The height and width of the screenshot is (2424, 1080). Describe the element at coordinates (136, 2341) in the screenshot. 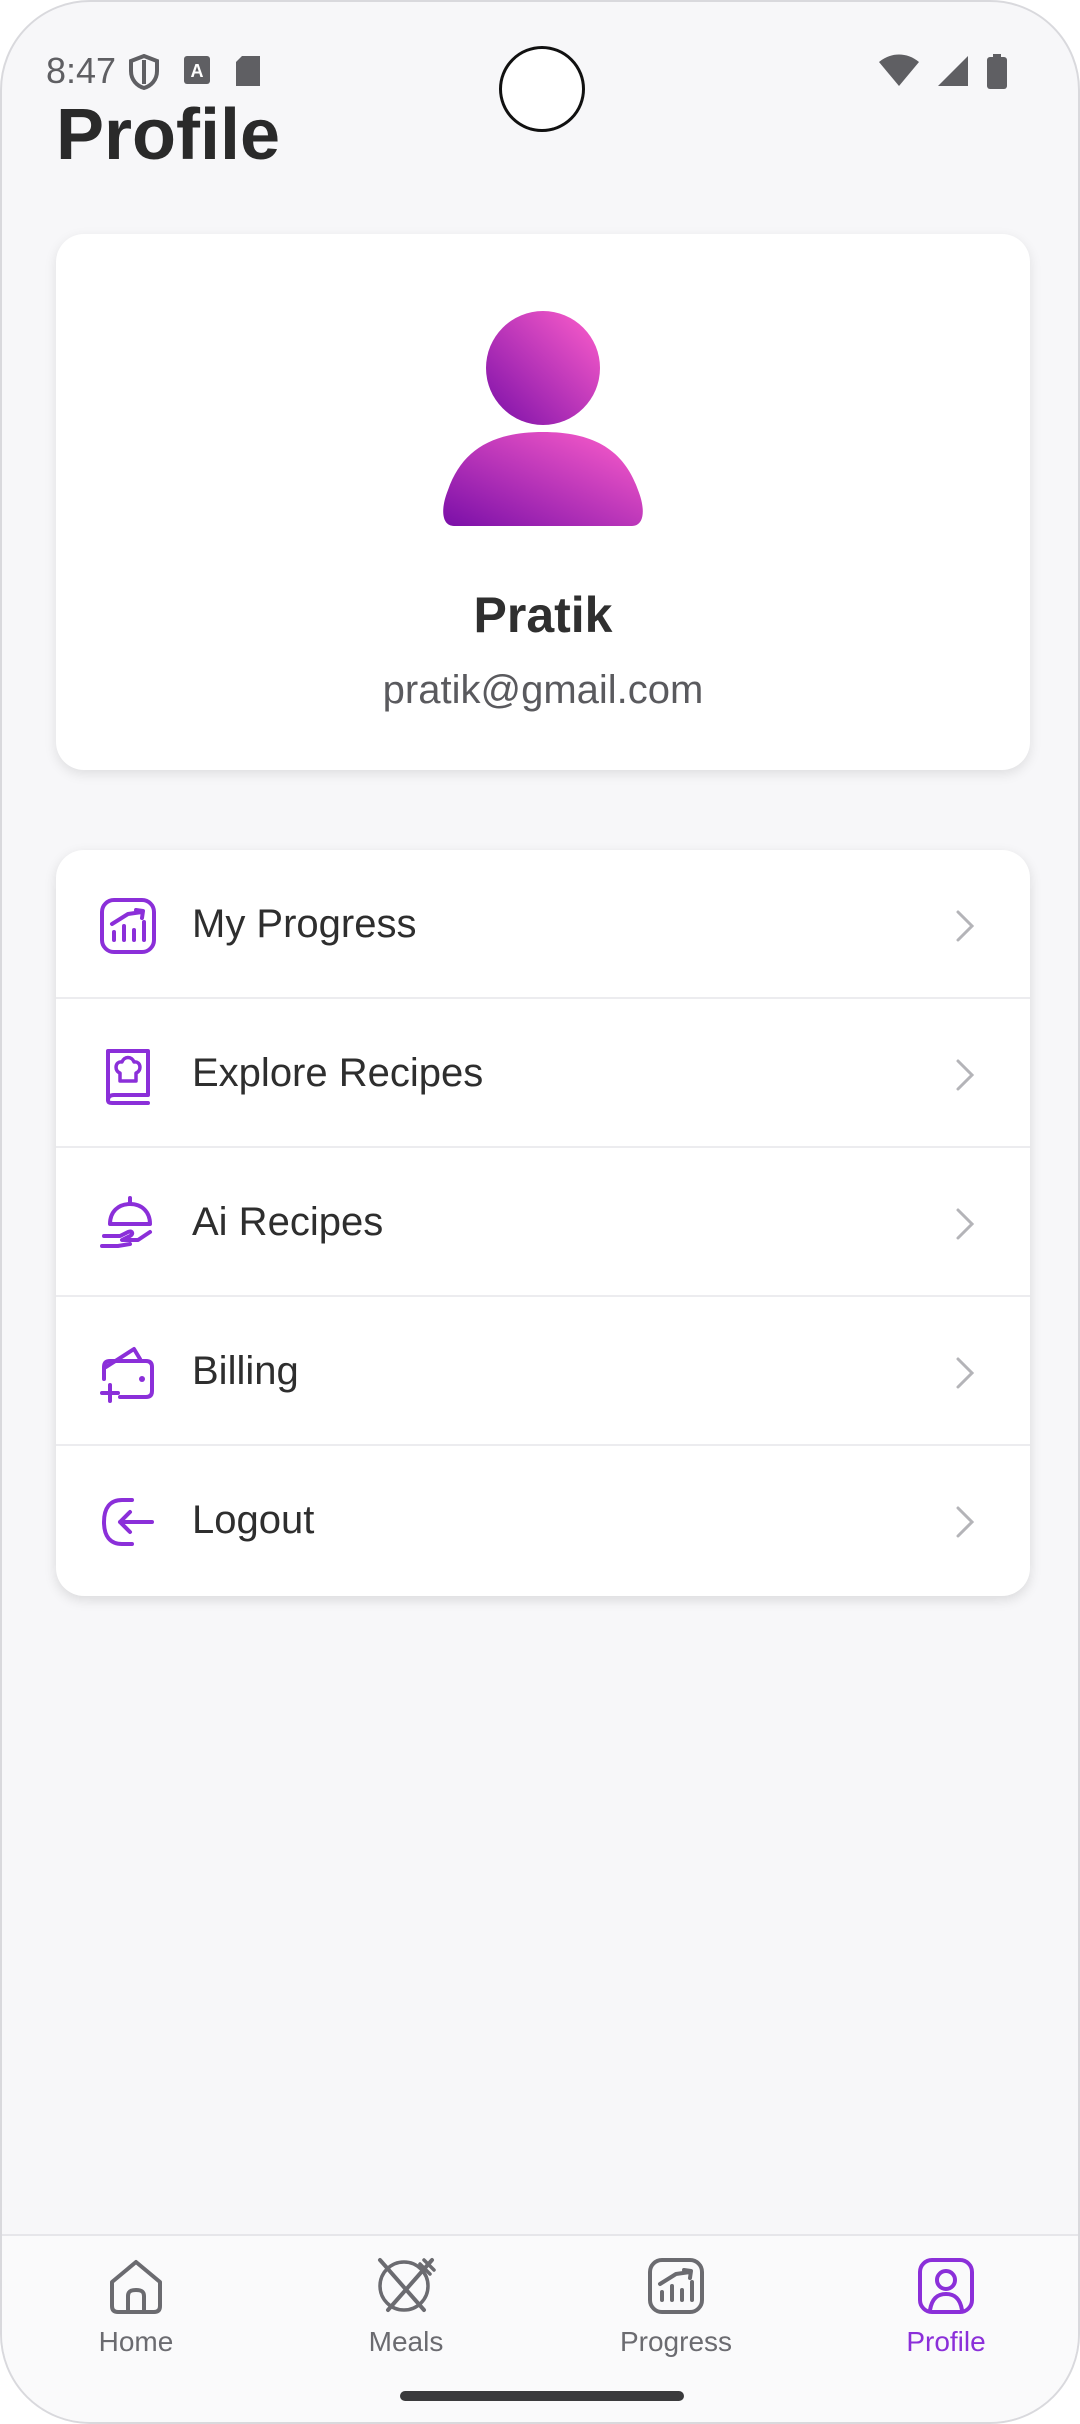

I see `nav-tab-label: Home` at that location.